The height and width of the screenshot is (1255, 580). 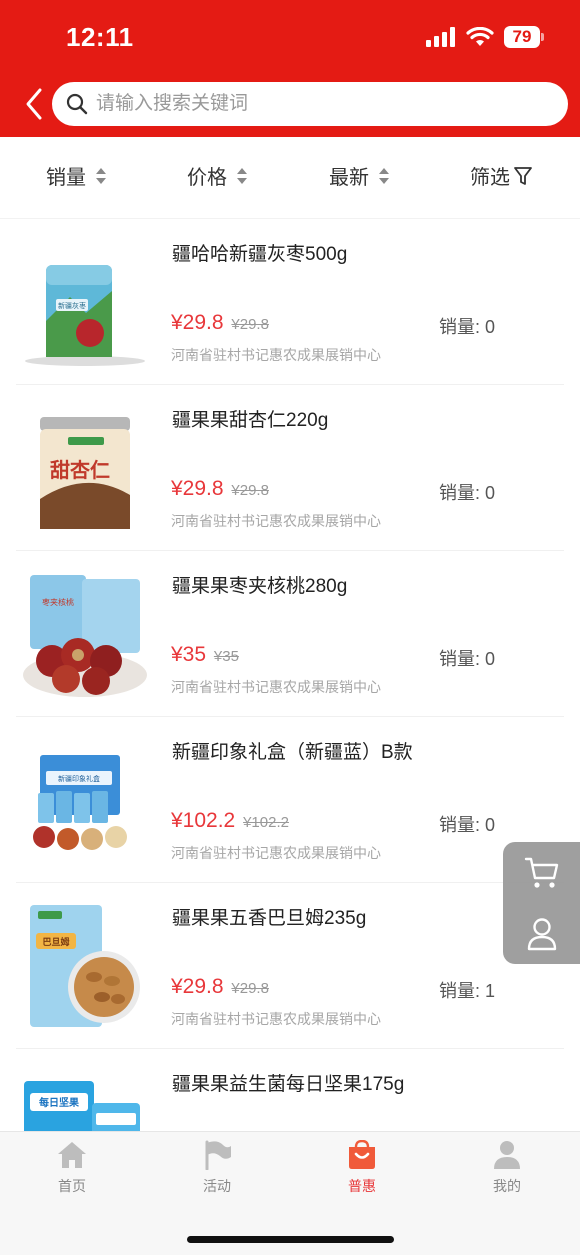 I want to click on product-image: 新疆灰枣, so click(x=85, y=315).